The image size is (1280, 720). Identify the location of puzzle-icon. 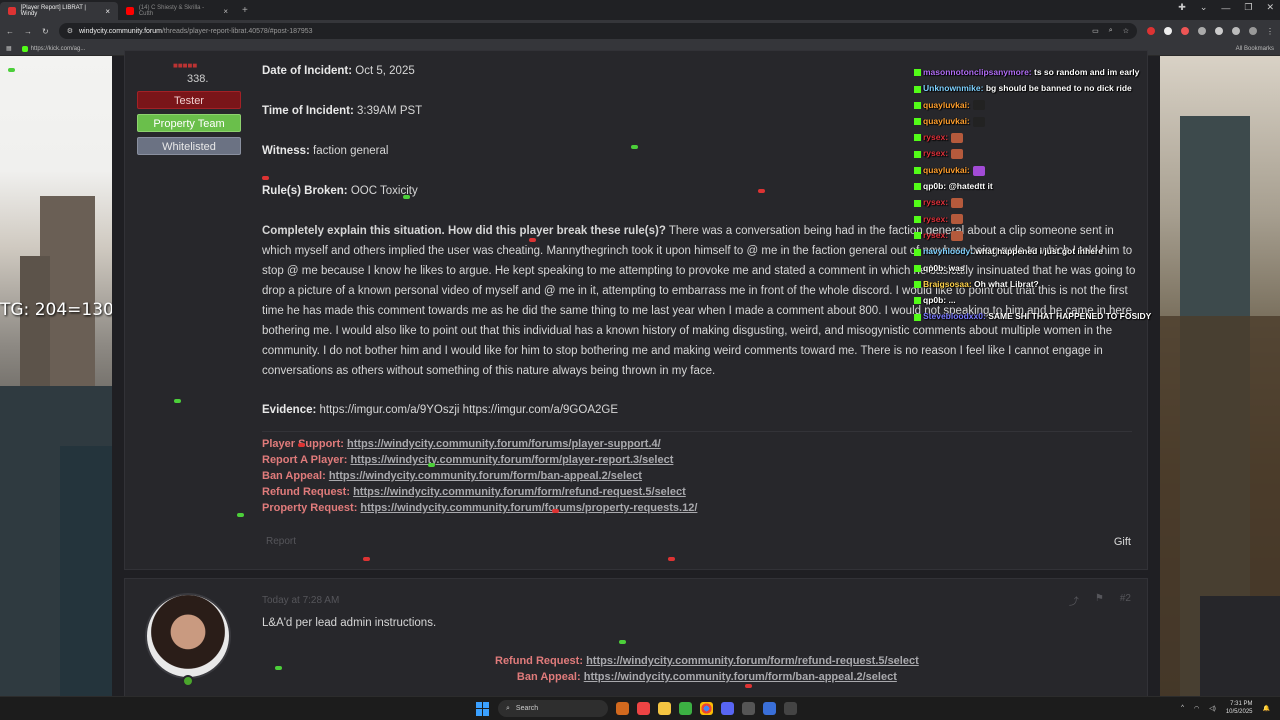
(1236, 31).